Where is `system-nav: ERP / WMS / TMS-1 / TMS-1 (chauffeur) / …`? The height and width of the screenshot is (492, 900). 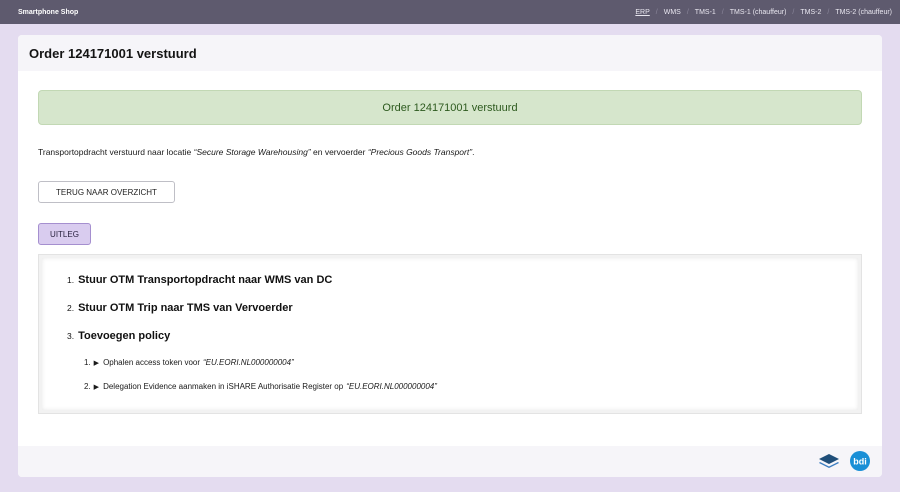 system-nav: ERP / WMS / TMS-1 / TMS-1 (chauffeur) / … is located at coordinates (763, 12).